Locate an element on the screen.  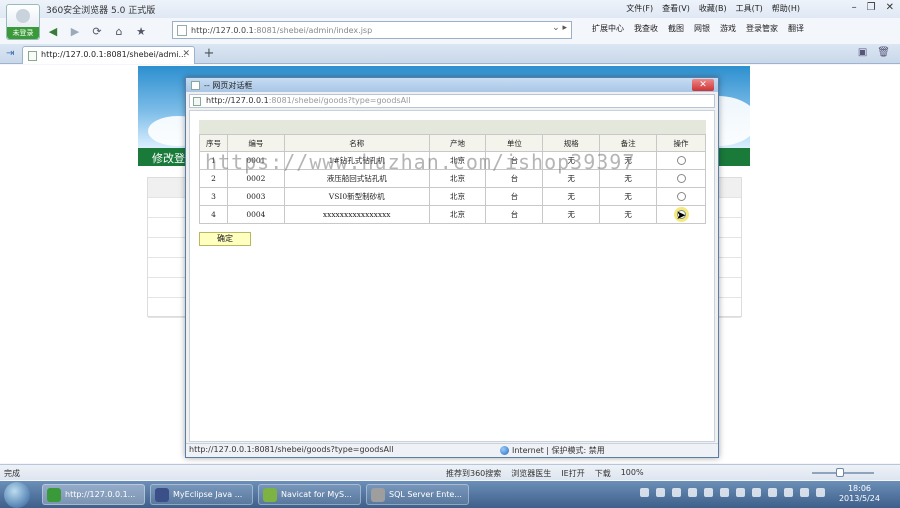
tab-admin: http://127.0.0.1:8081/shebei/admi... ✕ is located at coordinates (108, 55).